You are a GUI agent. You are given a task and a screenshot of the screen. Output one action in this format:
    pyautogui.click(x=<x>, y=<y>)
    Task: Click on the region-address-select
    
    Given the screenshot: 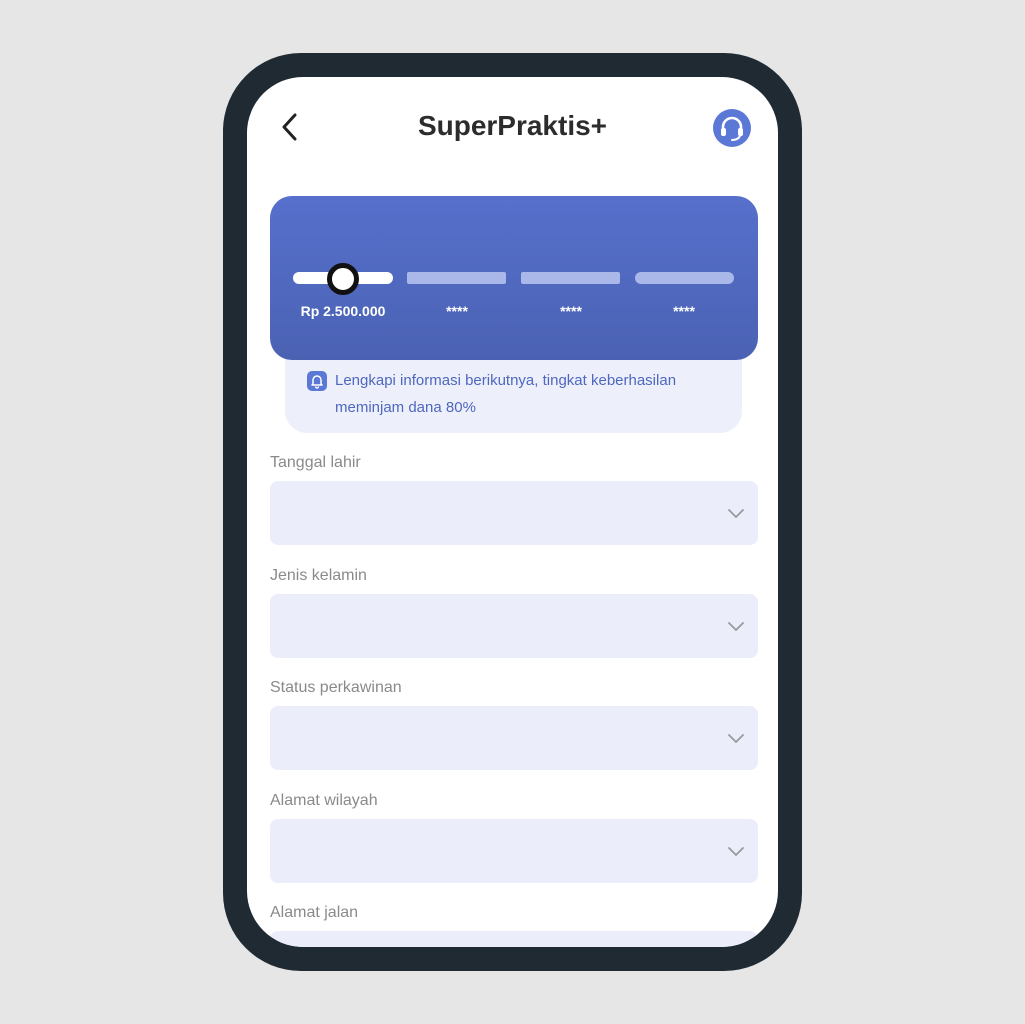 What is the action you would take?
    pyautogui.click(x=514, y=851)
    